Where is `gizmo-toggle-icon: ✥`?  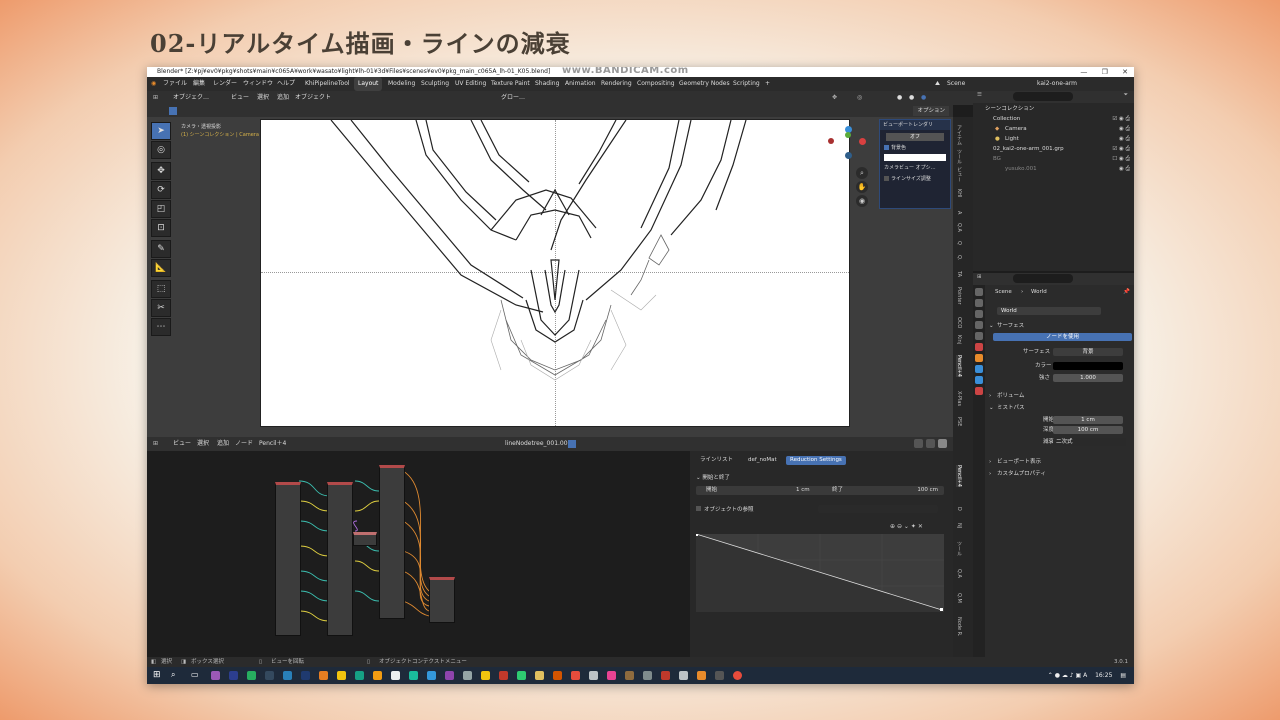
gizmo-toggle-icon: ✥ is located at coordinates (834, 98).